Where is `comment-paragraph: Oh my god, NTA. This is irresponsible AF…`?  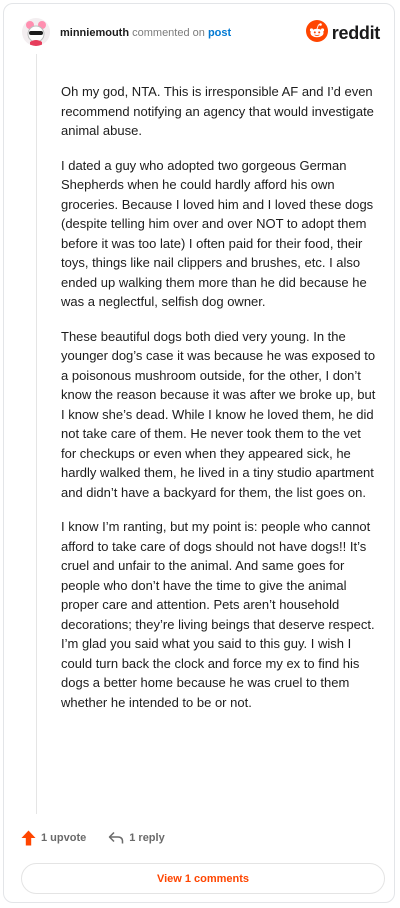 comment-paragraph: Oh my god, NTA. This is irresponsible AF… is located at coordinates (217, 111).